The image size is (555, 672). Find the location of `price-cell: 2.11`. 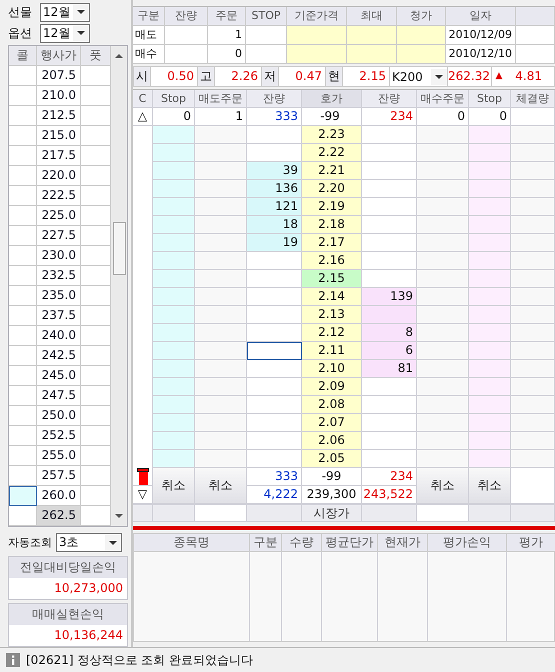

price-cell: 2.11 is located at coordinates (332, 351).